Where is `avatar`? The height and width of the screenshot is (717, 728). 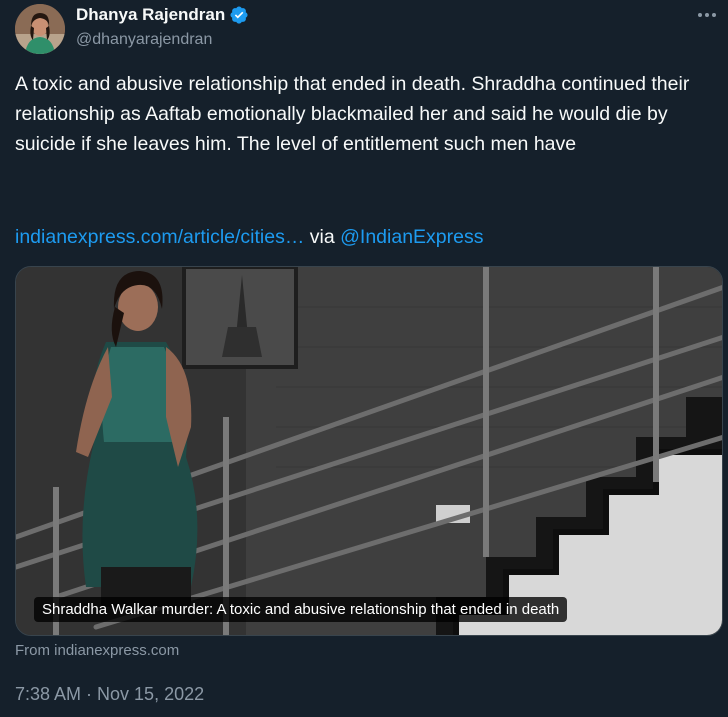
avatar is located at coordinates (40, 29).